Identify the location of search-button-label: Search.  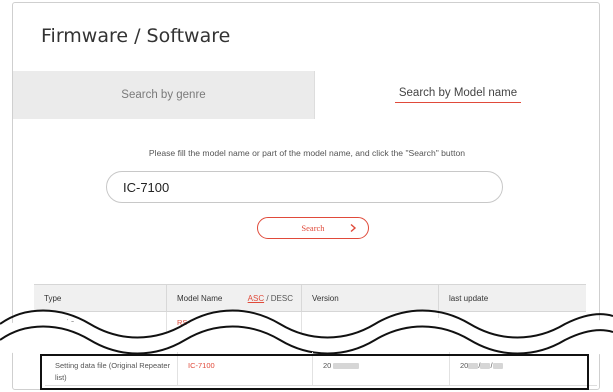
(313, 228).